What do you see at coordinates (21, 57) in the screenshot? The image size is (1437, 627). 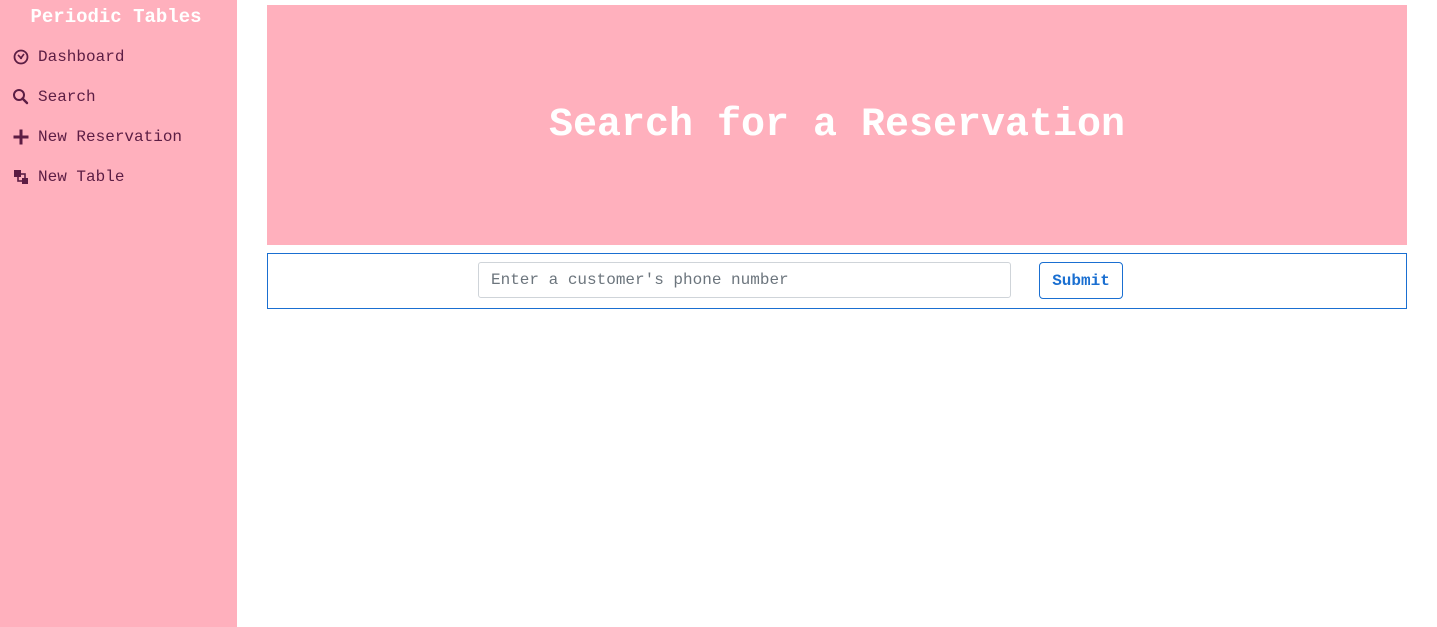 I see `dashboard-icon` at bounding box center [21, 57].